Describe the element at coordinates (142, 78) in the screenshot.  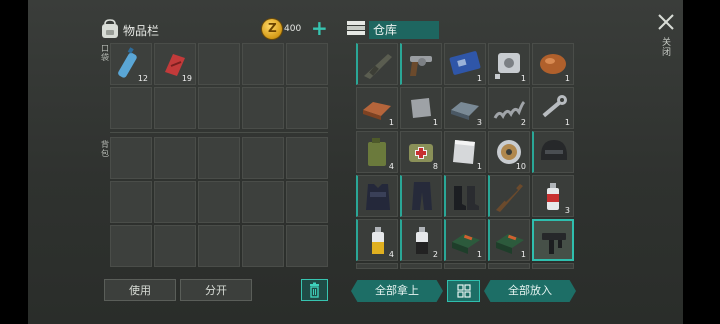
I see `item-quantity: 12` at that location.